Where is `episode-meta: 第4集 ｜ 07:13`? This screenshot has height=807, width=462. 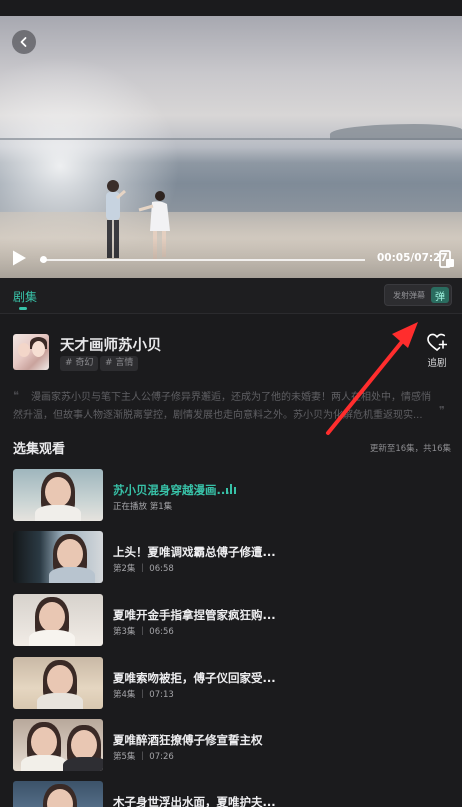
episode-meta: 第4集 ｜ 07:13 is located at coordinates (143, 695).